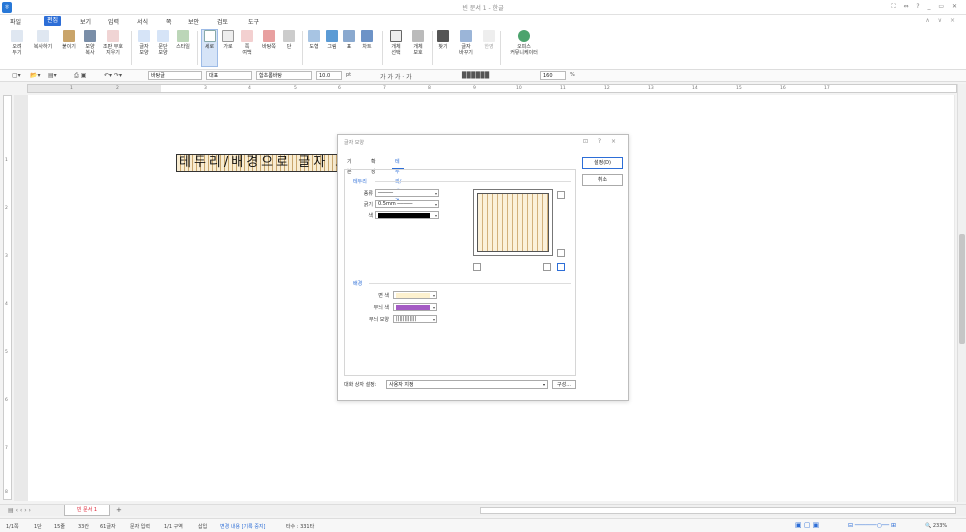  Describe the element at coordinates (381, 308) in the screenshot. I see `pattern-color-label: 무늬 색` at that location.